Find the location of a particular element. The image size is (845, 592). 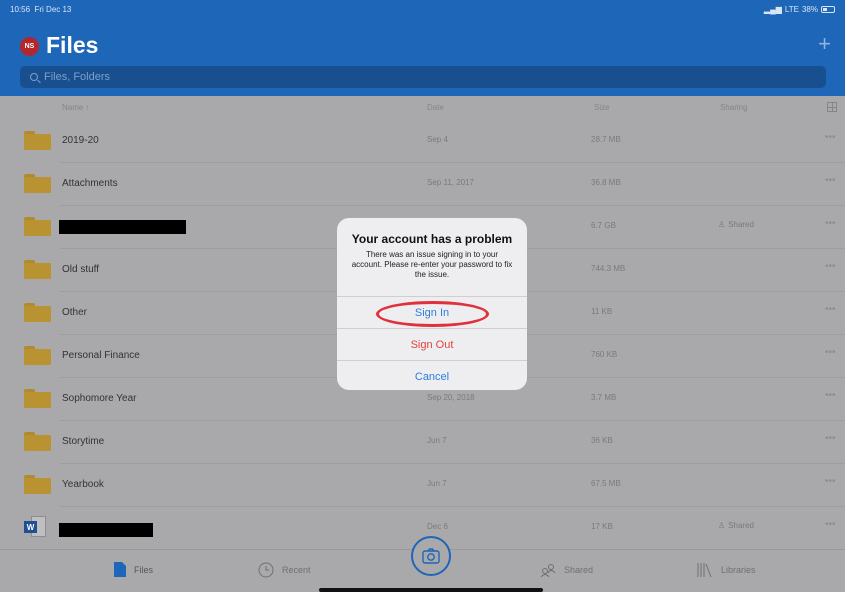

status-time: 10:56 is located at coordinates (20, 9).